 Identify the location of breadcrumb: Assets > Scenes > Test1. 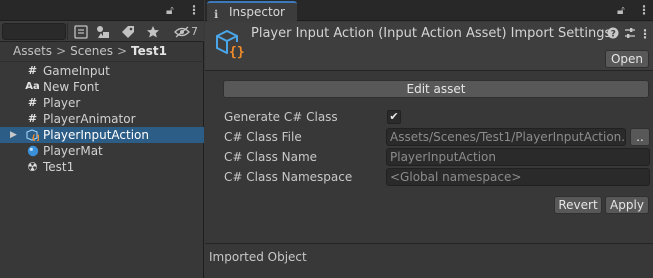
(102, 52).